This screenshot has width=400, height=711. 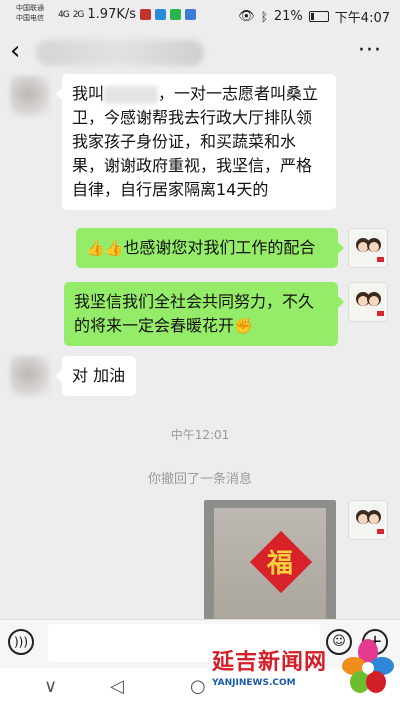 I want to click on chevron-left-icon: ‹, so click(x=15, y=51).